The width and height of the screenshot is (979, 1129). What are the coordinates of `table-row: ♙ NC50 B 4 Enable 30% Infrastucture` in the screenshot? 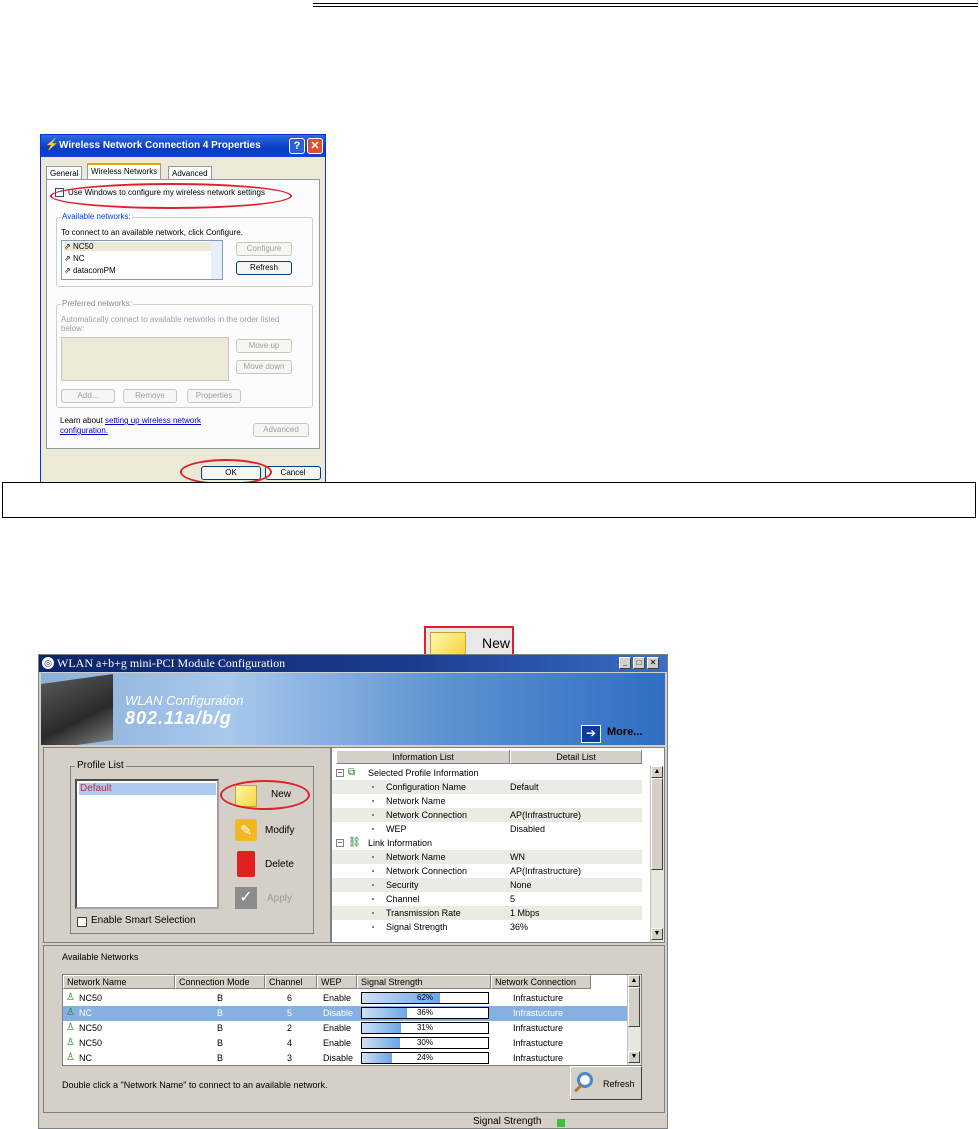 It's located at (346, 1043).